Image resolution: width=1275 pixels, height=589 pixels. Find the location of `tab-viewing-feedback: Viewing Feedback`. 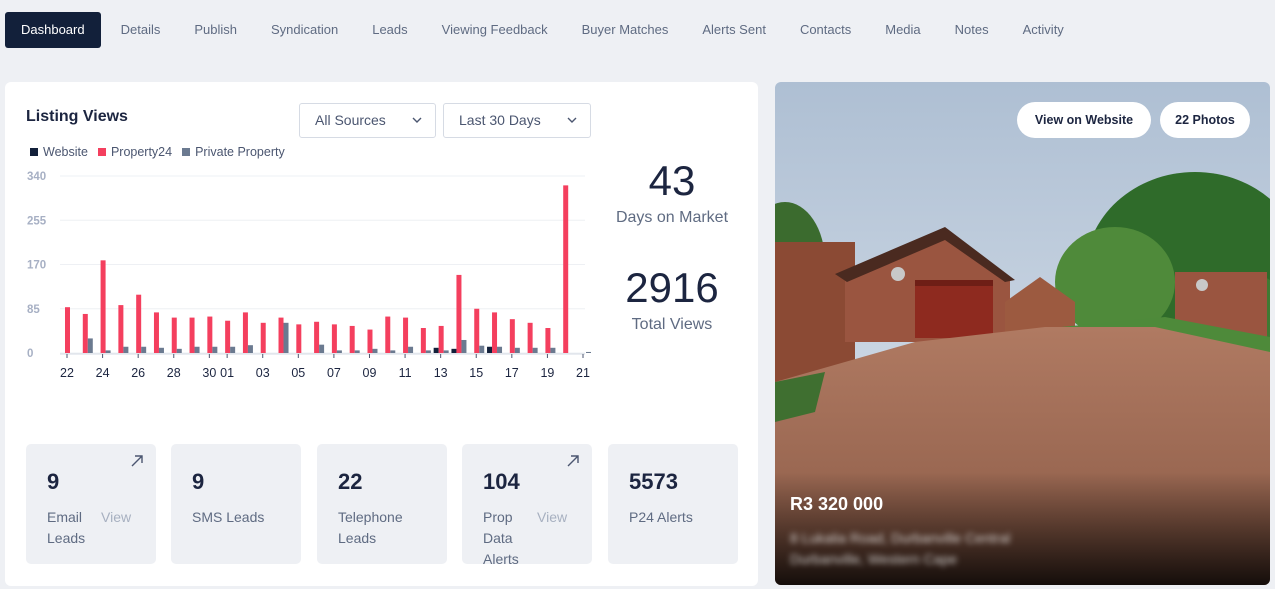

tab-viewing-feedback: Viewing Feedback is located at coordinates (495, 30).